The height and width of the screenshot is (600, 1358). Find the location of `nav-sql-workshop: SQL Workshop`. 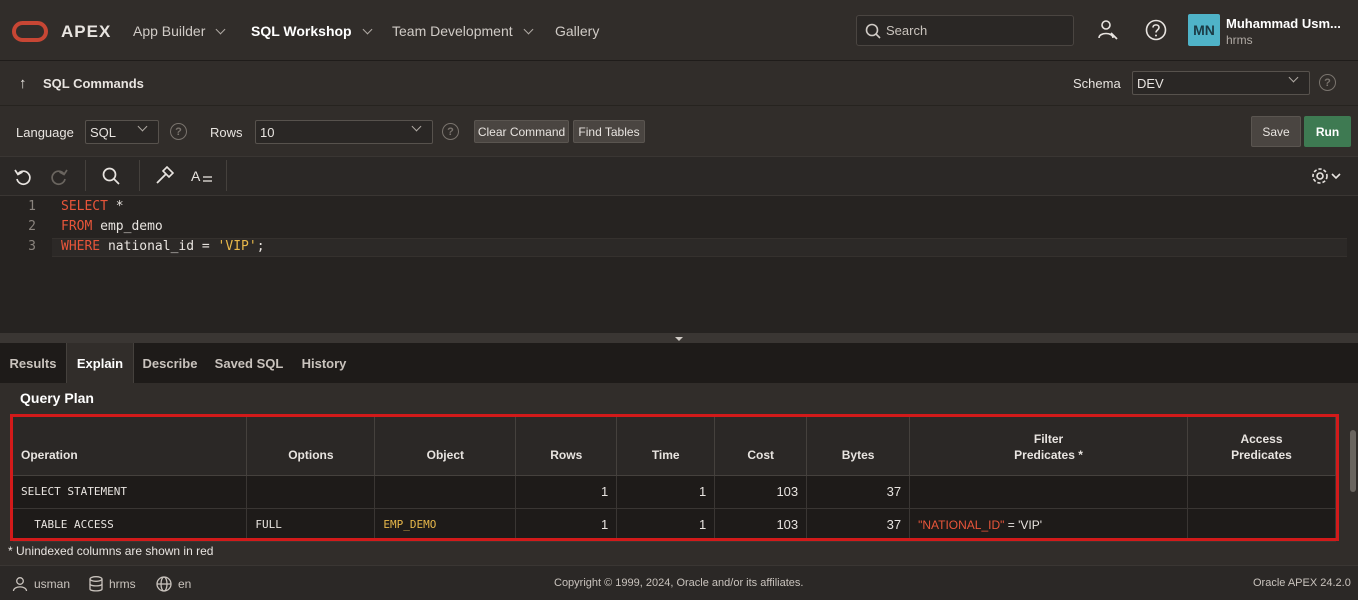

nav-sql-workshop: SQL Workshop is located at coordinates (312, 31).